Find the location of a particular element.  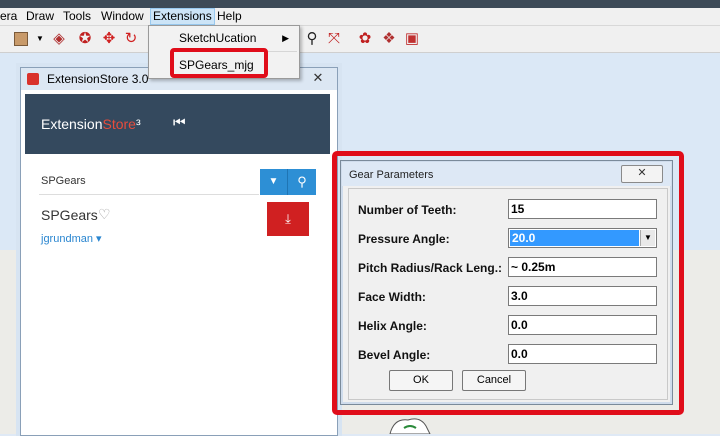

search-underline is located at coordinates (149, 194).